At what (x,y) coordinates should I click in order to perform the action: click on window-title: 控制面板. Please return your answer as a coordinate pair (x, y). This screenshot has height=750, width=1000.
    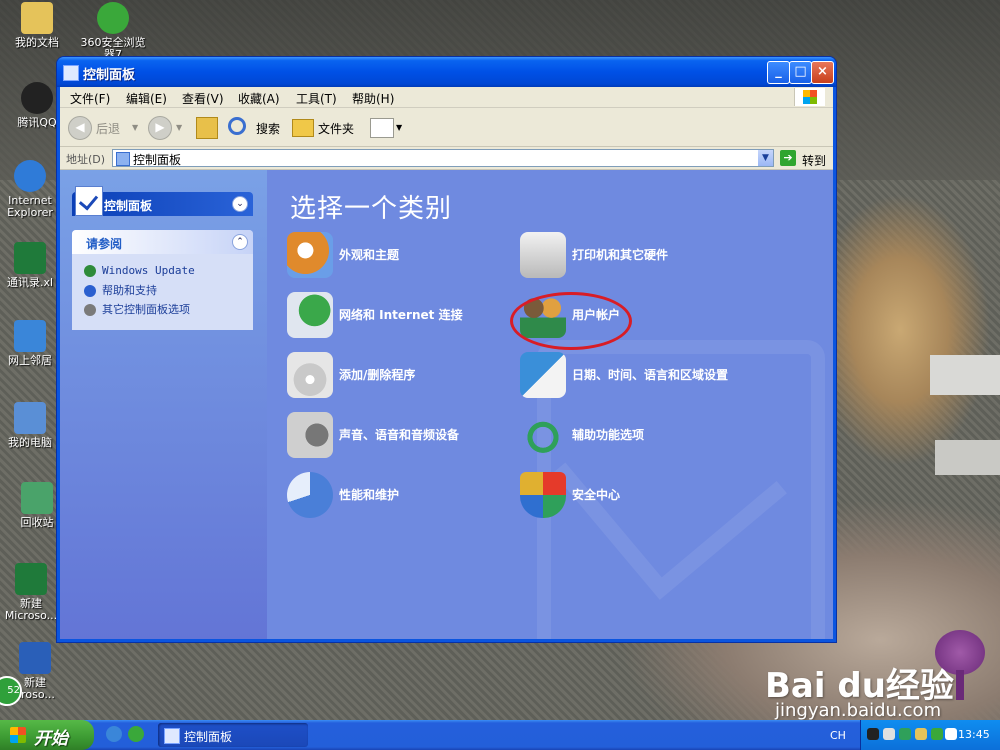
    Looking at the image, I should click on (109, 75).